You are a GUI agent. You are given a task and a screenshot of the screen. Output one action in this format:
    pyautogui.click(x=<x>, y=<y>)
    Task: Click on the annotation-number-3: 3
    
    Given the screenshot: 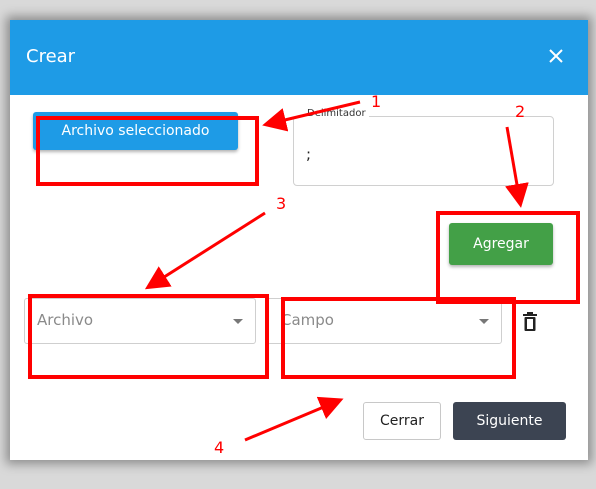 What is the action you would take?
    pyautogui.click(x=281, y=203)
    